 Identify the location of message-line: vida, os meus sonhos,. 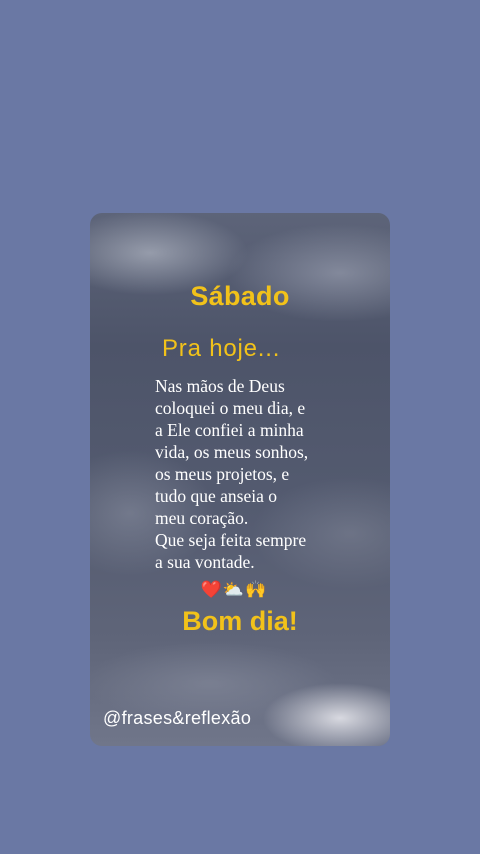
(232, 452).